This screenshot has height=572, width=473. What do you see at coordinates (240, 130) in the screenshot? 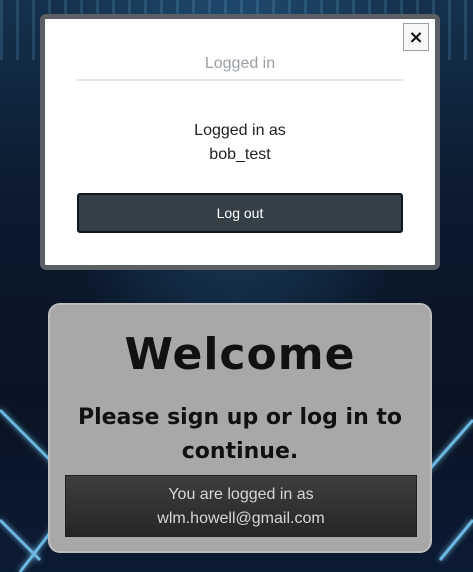
I see `logged-in-label: Logged in as` at bounding box center [240, 130].